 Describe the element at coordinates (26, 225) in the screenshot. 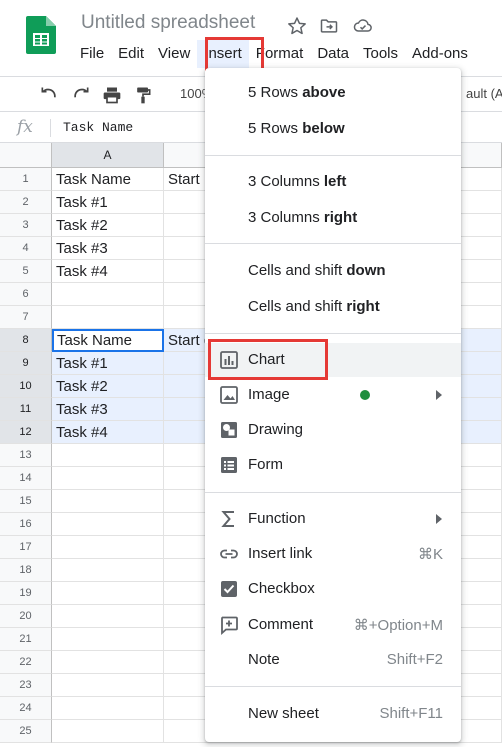

I see `row-header: 3` at that location.